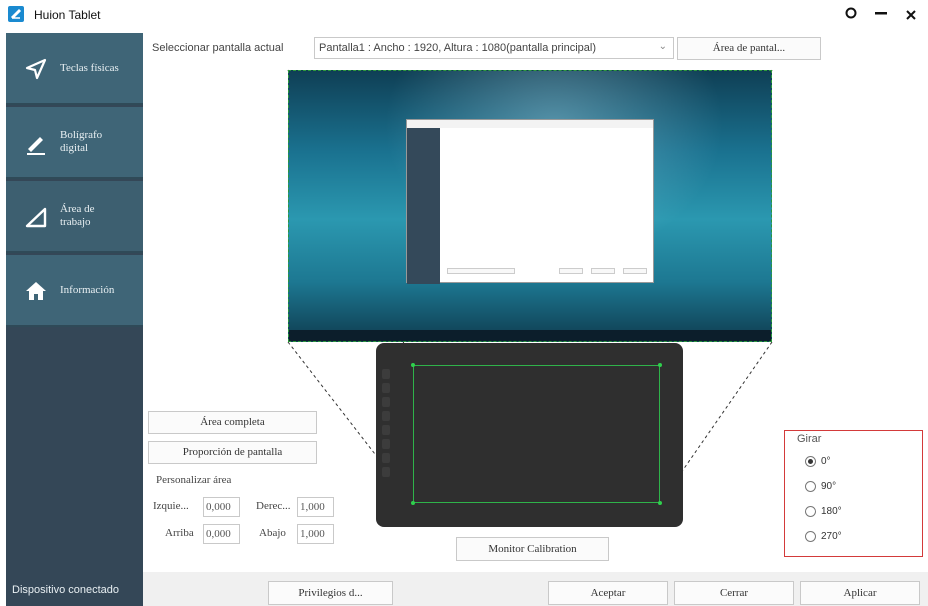 This screenshot has width=928, height=606. What do you see at coordinates (734, 593) in the screenshot?
I see `close-button: Cerrar` at bounding box center [734, 593].